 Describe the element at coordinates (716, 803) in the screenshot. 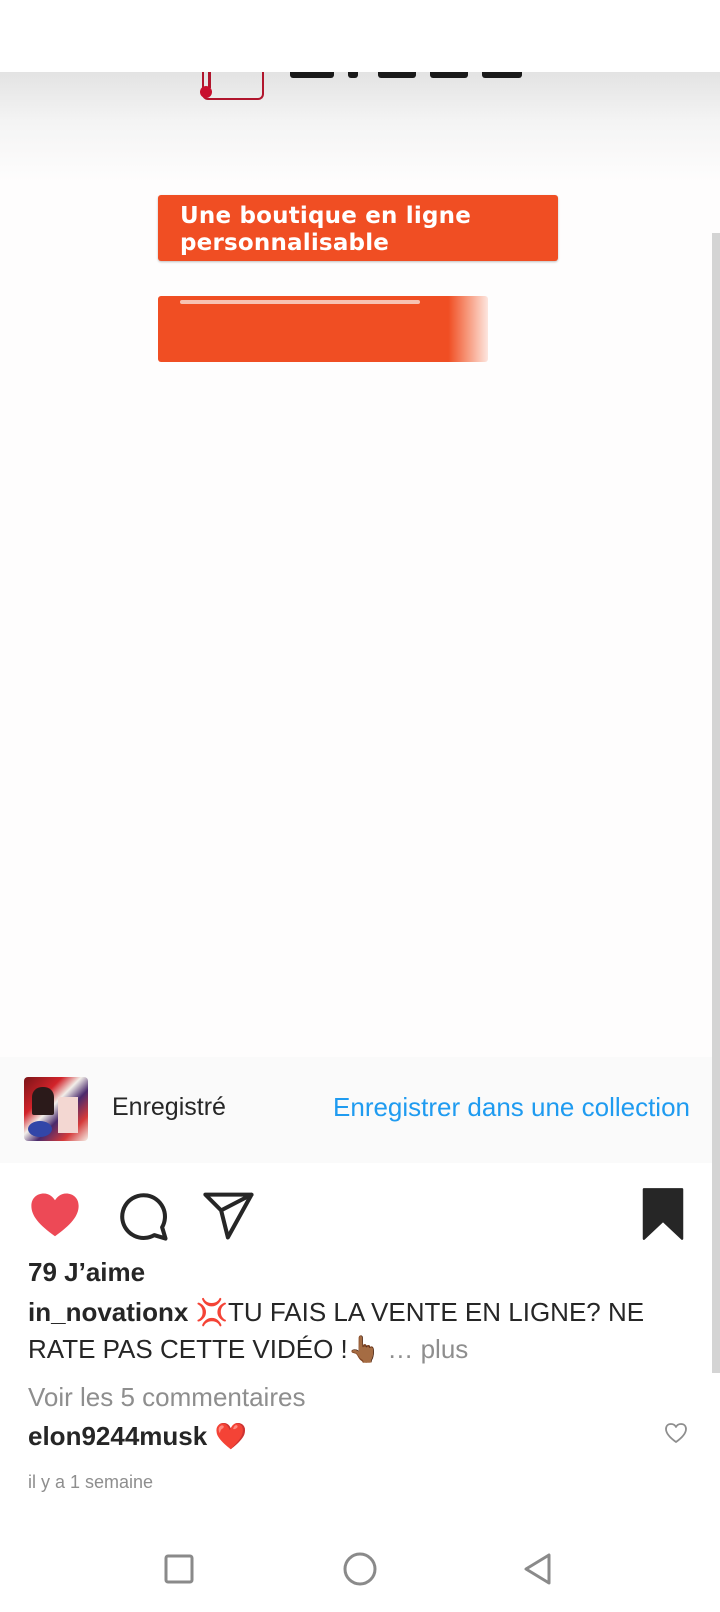

I see `scroll-indicator` at that location.